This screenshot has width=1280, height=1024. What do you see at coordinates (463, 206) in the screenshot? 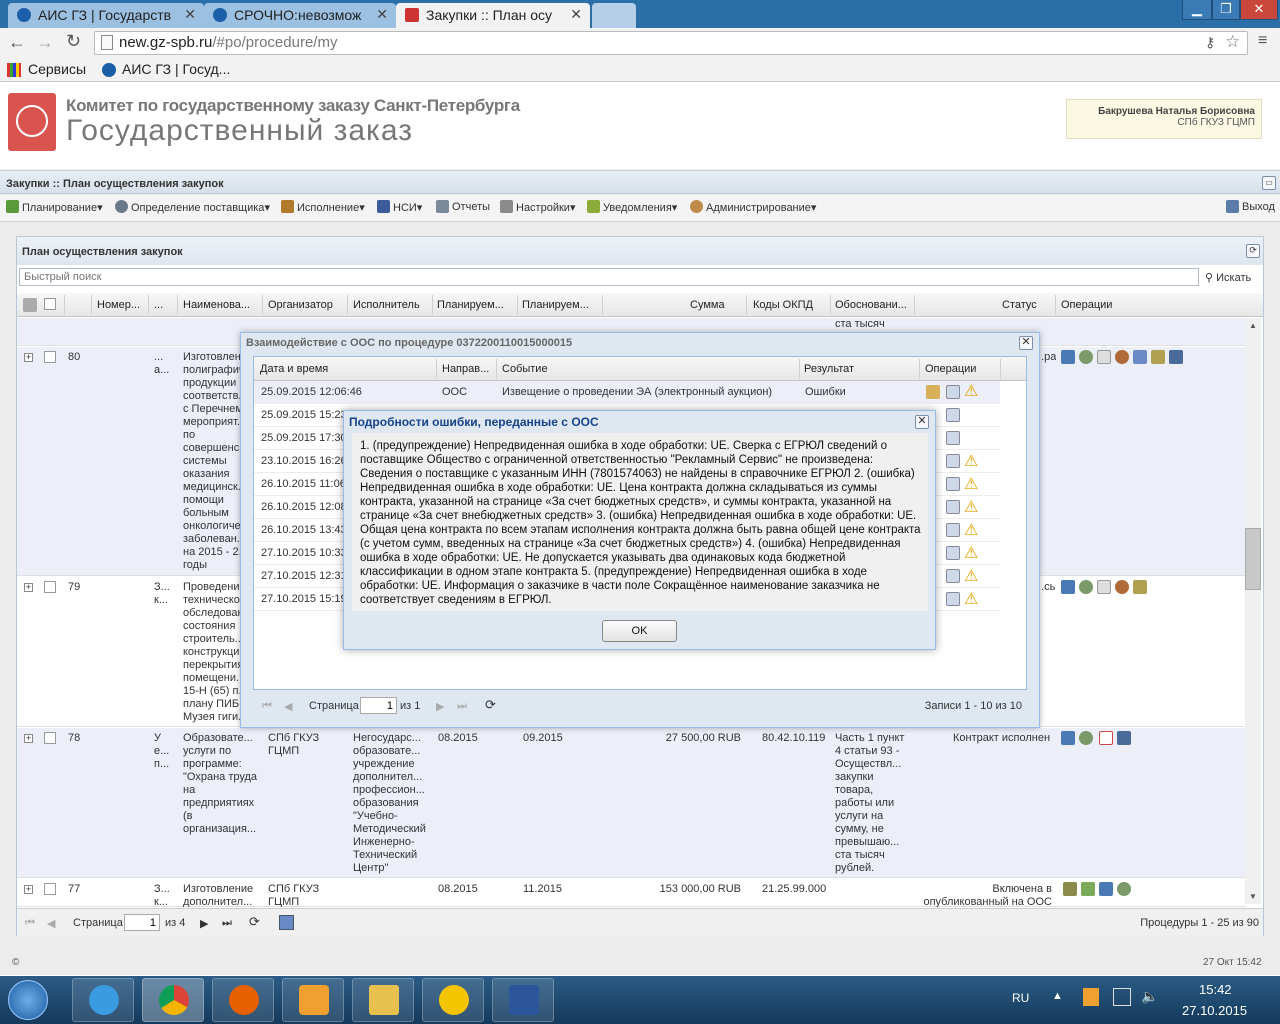
I see `menu-reports: Отчеты` at bounding box center [463, 206].